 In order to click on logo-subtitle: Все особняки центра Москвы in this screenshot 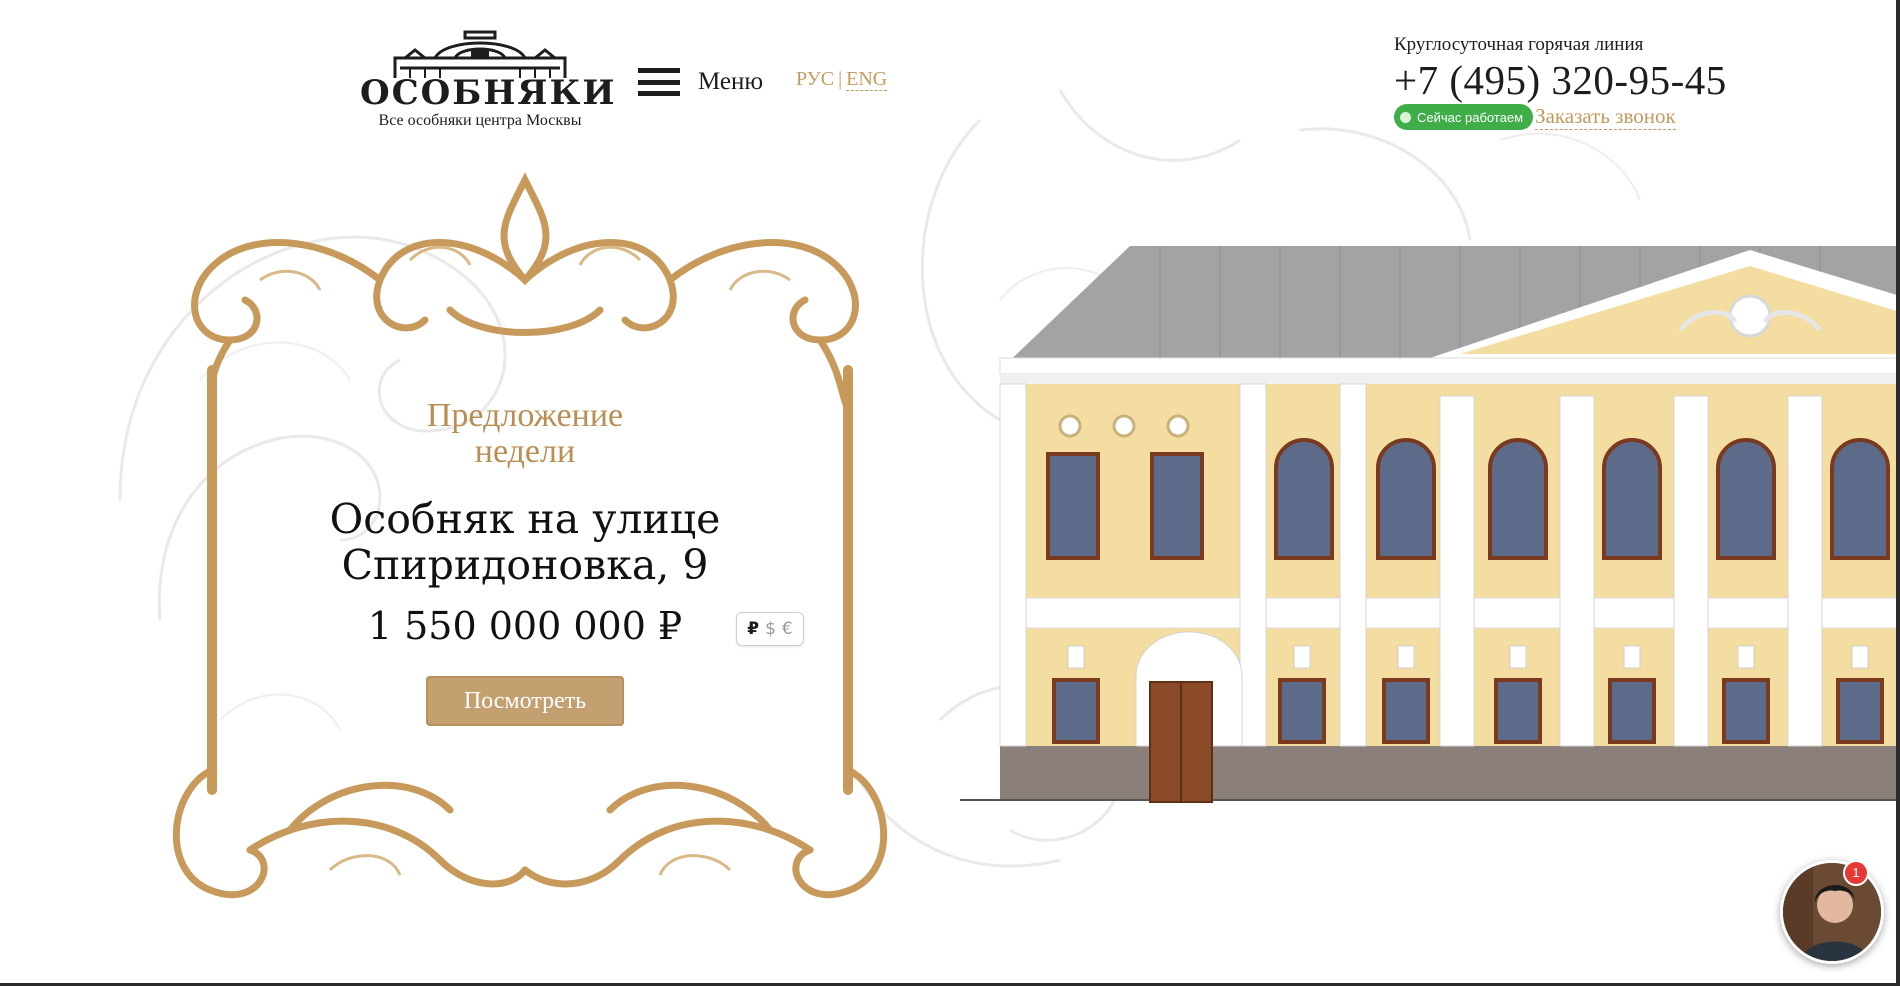, I will do `click(480, 120)`.